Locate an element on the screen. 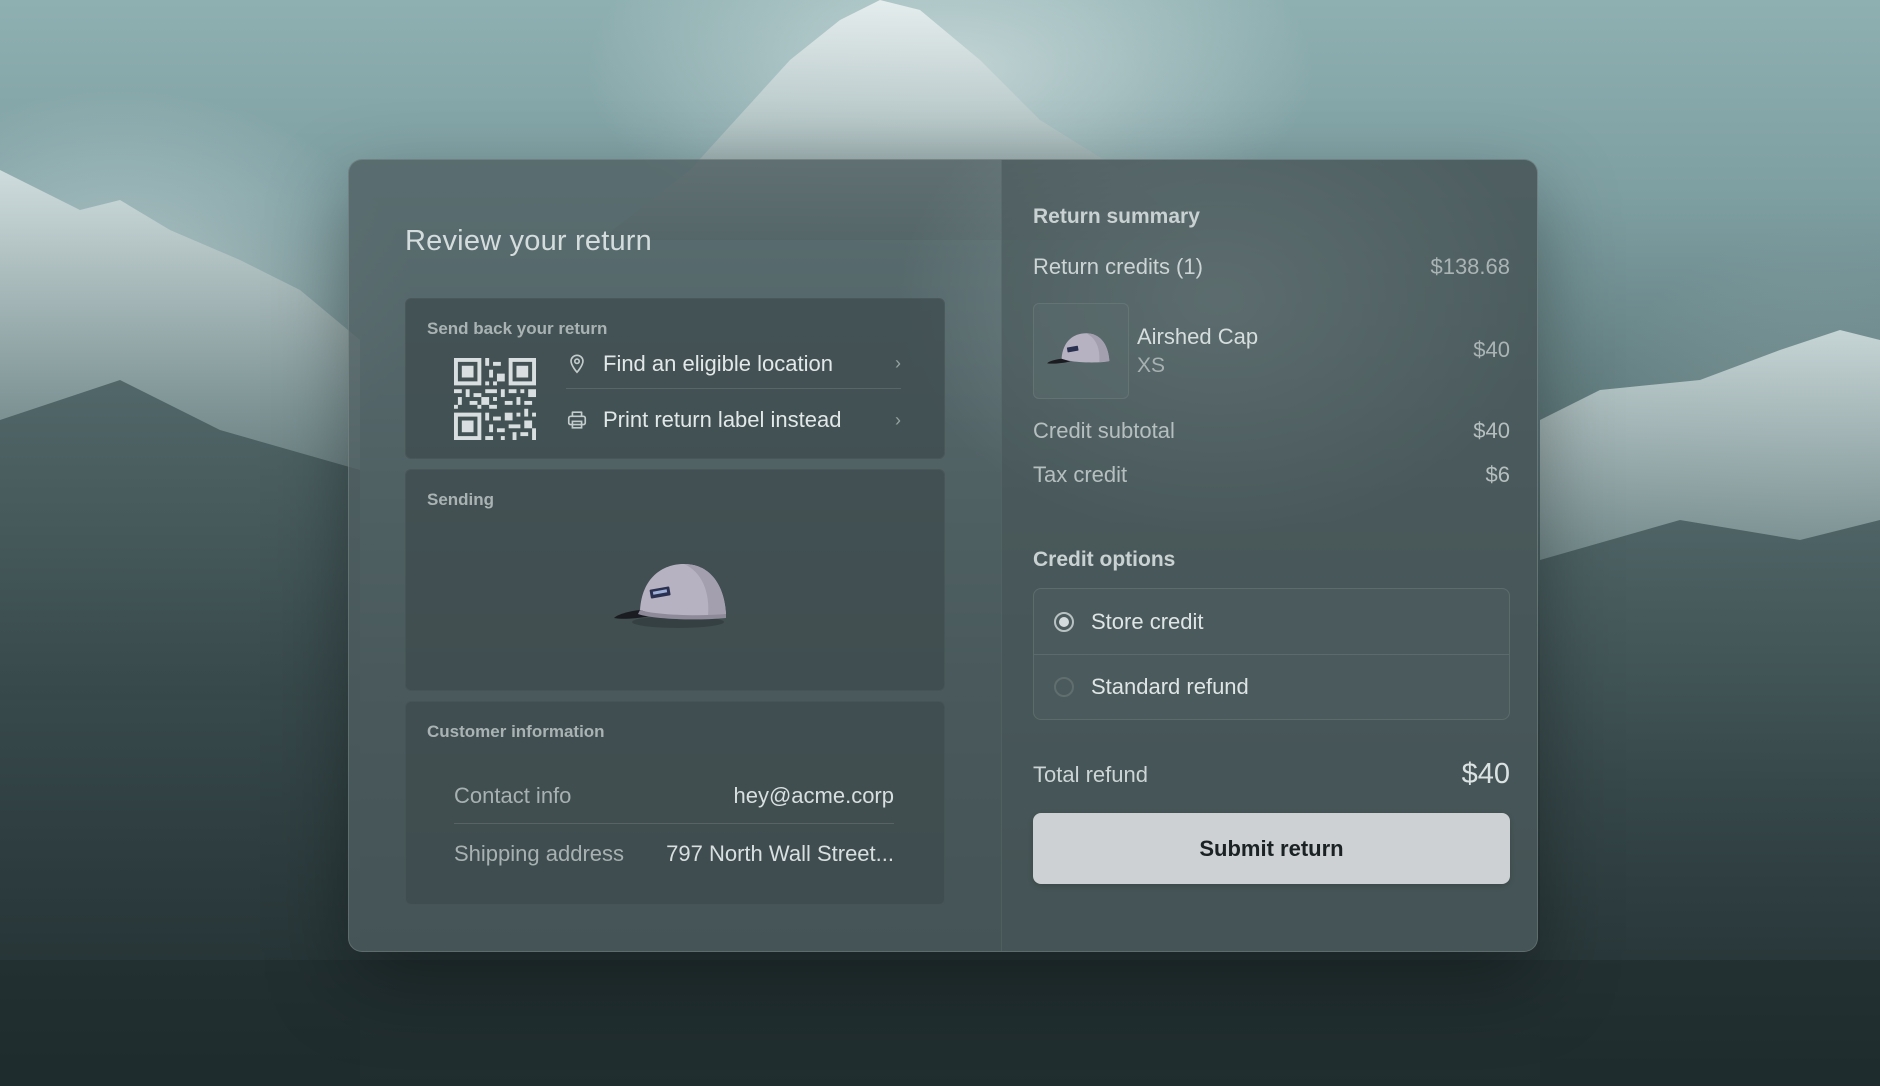 The width and height of the screenshot is (1880, 1086). return-summary-title: Return summary is located at coordinates (1116, 216).